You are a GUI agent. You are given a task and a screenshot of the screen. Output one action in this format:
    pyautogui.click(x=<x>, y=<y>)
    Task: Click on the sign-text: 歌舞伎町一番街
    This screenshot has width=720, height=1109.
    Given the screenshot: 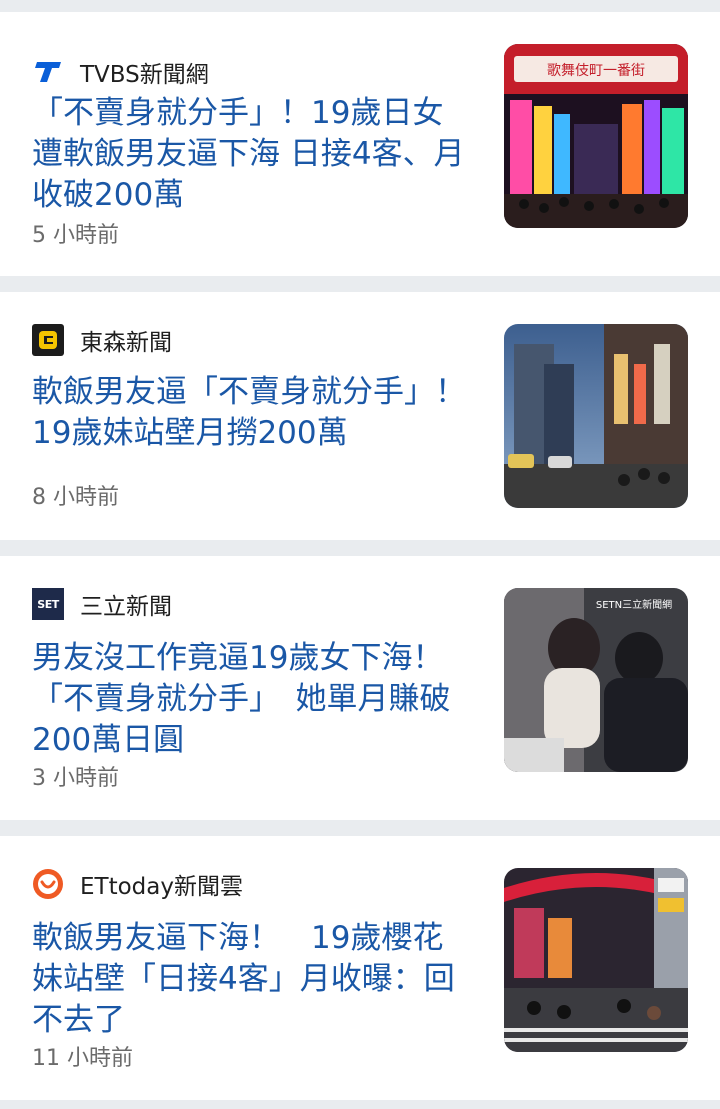 What is the action you would take?
    pyautogui.click(x=596, y=71)
    